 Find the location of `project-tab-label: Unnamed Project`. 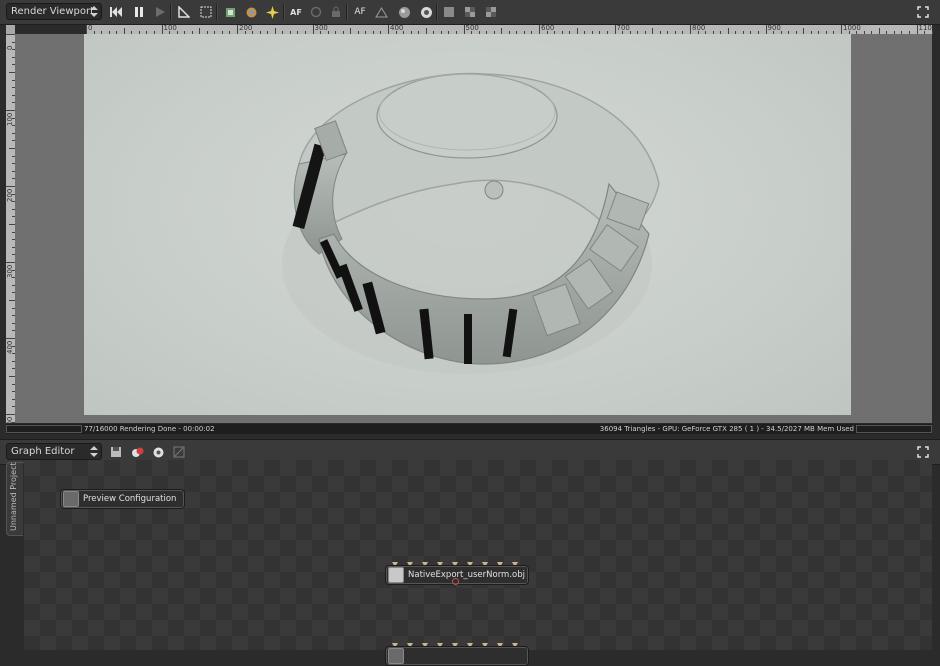

project-tab-label: Unnamed Project is located at coordinates (13, 496).